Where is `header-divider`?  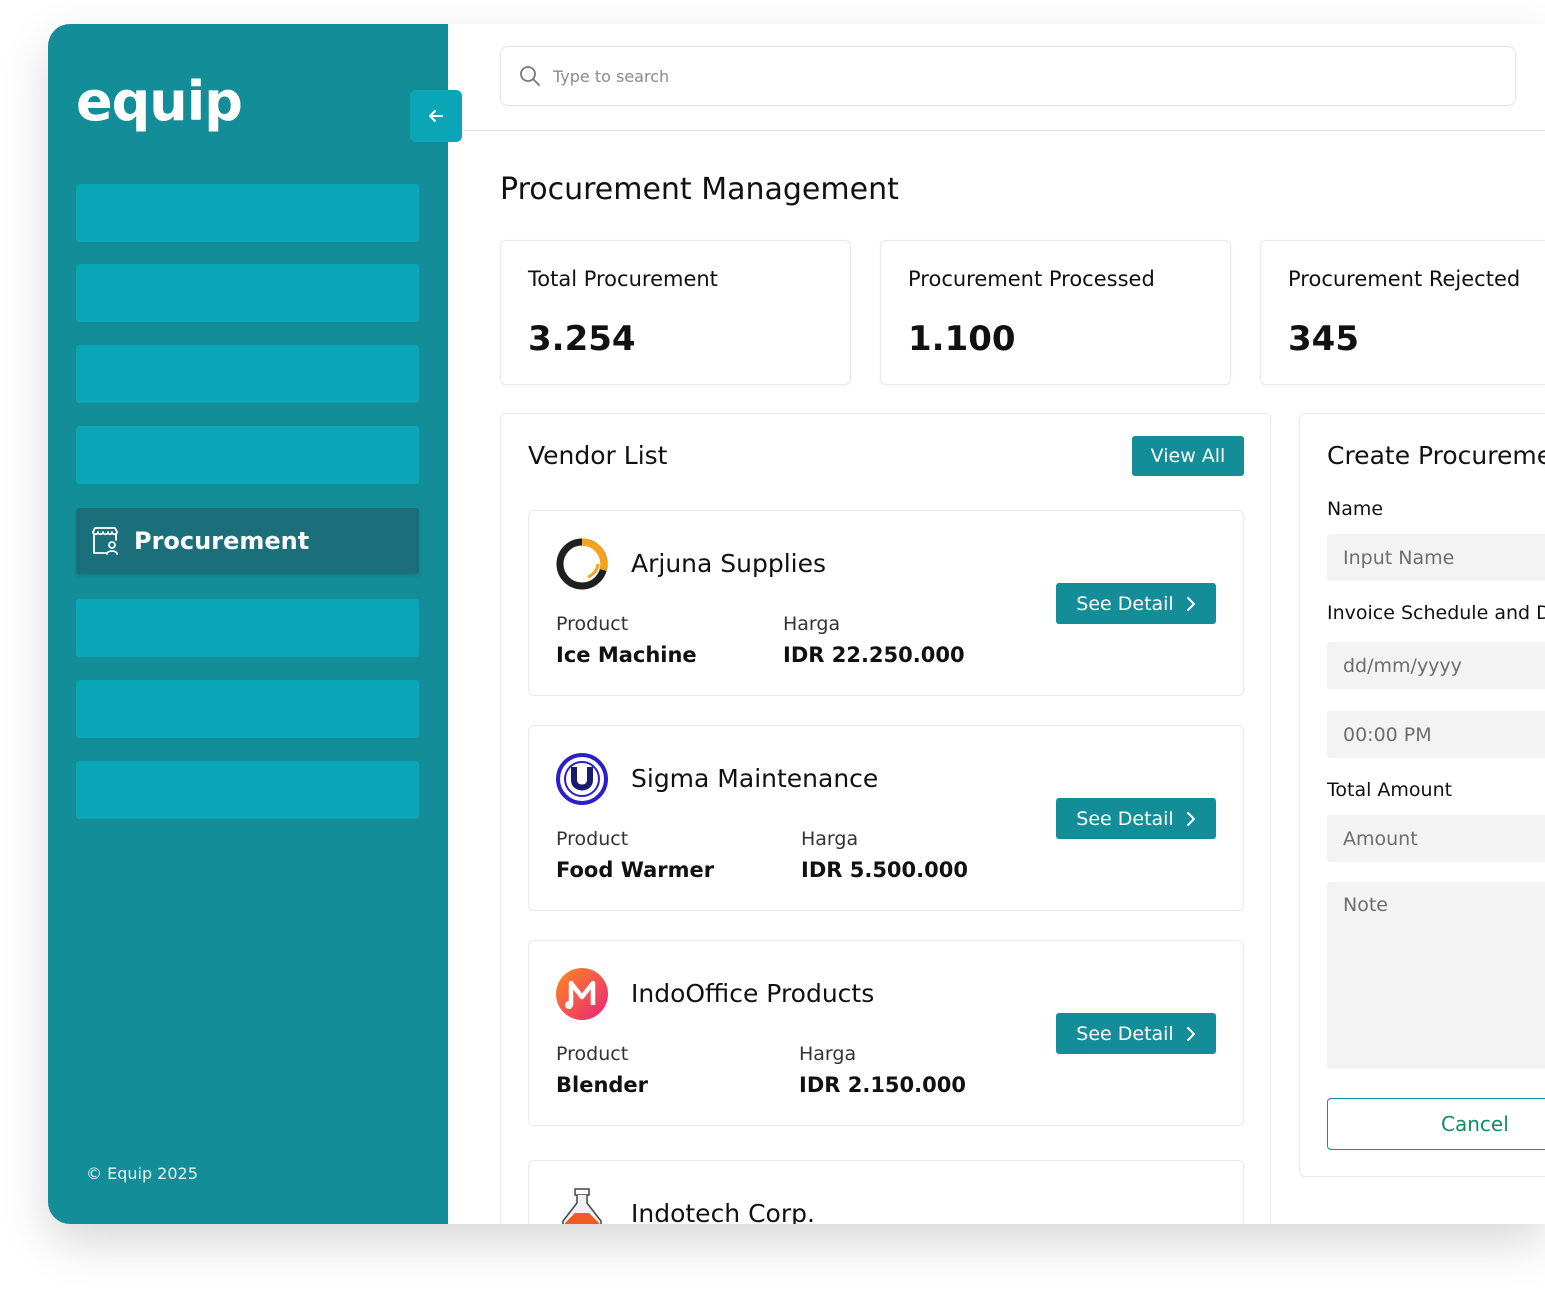 header-divider is located at coordinates (996, 130).